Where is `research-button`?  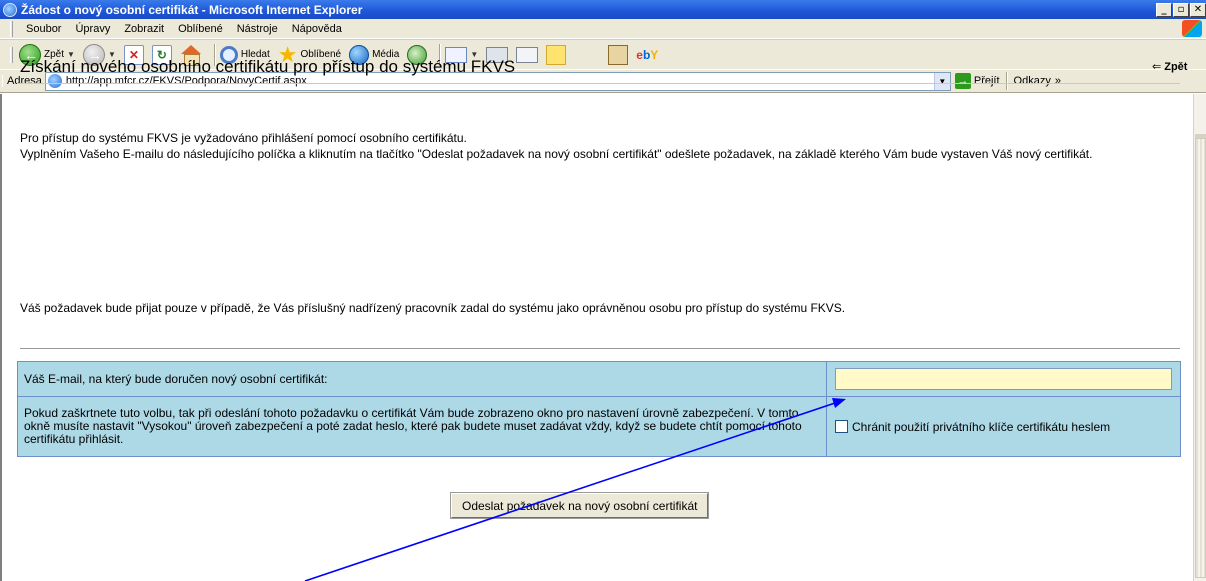 research-button is located at coordinates (618, 54).